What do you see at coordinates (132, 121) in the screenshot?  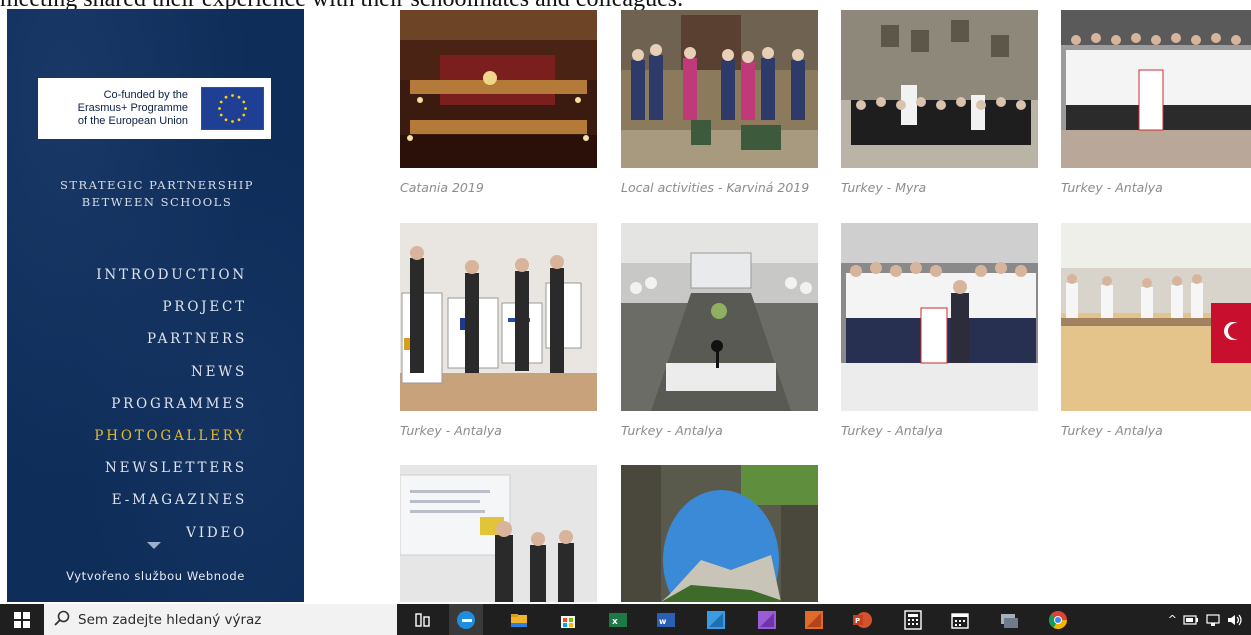 I see `logo-line-3: of the European Union` at bounding box center [132, 121].